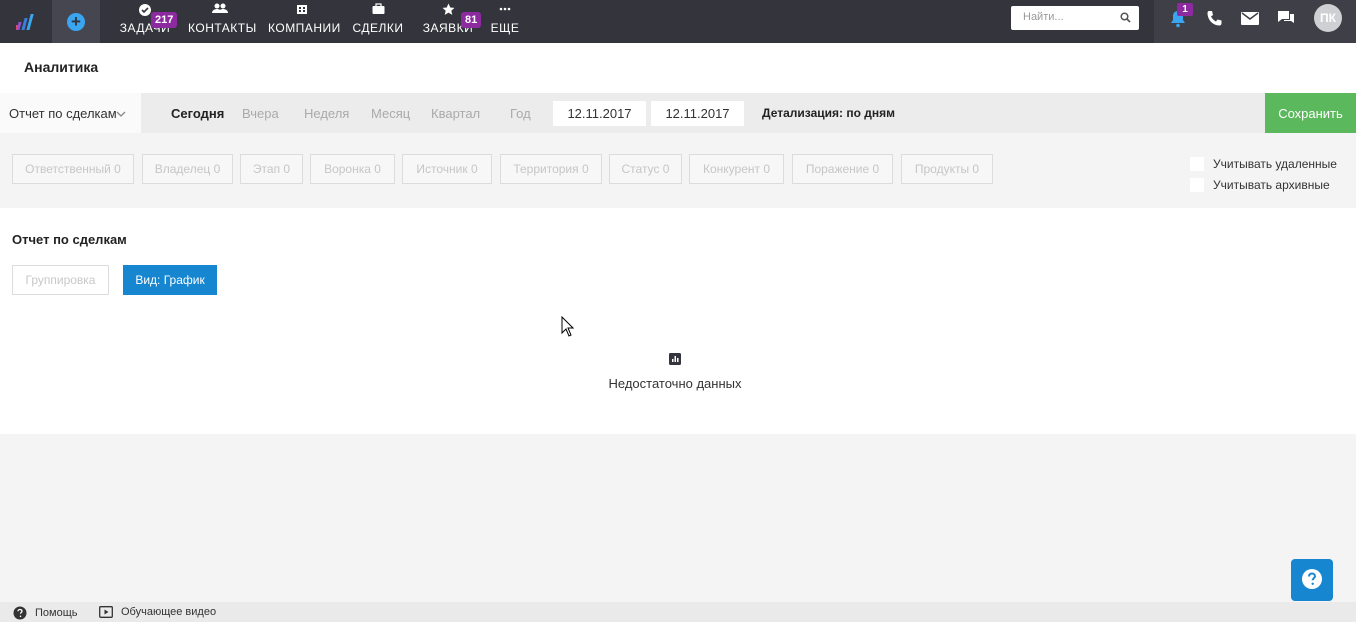 This screenshot has width=1356, height=622. I want to click on view-mode-button: Вид: График, so click(170, 280).